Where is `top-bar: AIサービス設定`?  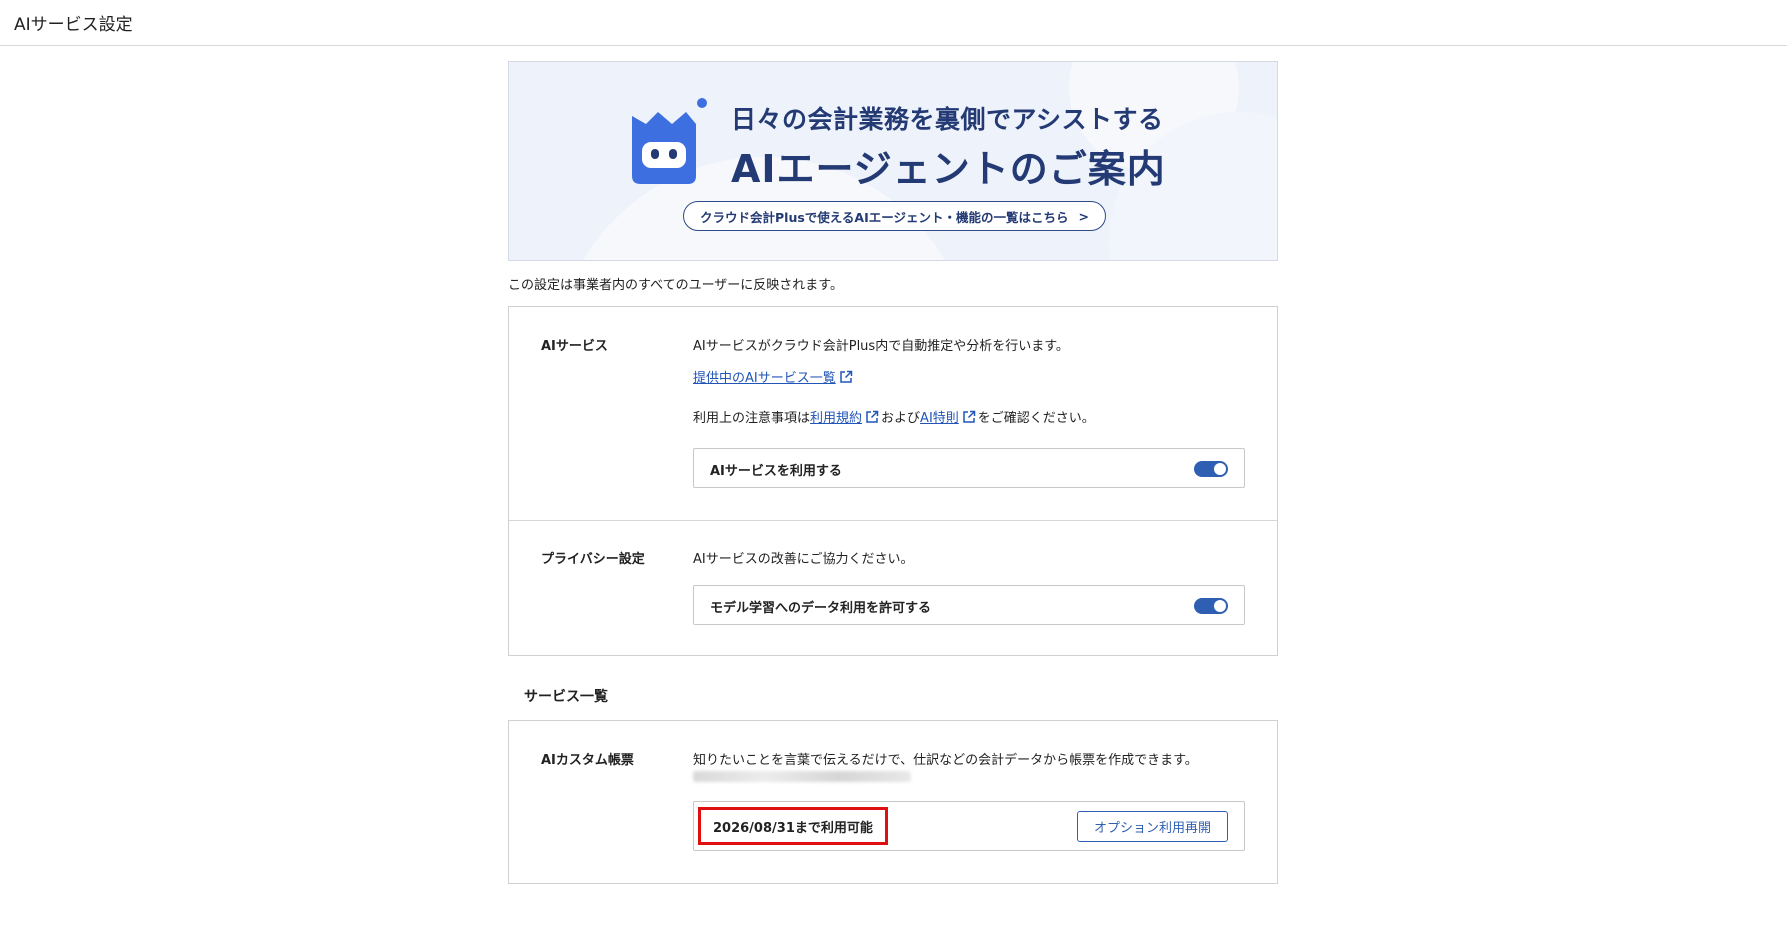
top-bar: AIサービス設定 is located at coordinates (893, 23).